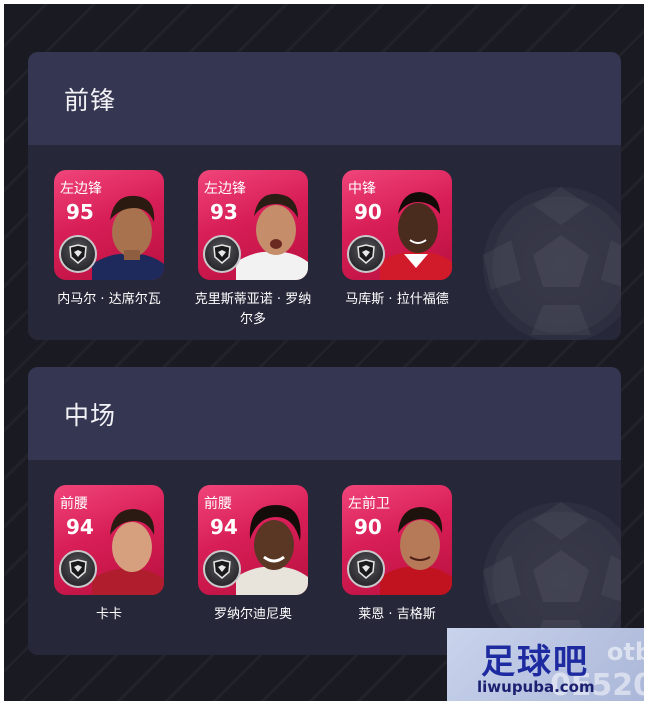  What do you see at coordinates (551, 262) in the screenshot?
I see `football-watermark-icon` at bounding box center [551, 262].